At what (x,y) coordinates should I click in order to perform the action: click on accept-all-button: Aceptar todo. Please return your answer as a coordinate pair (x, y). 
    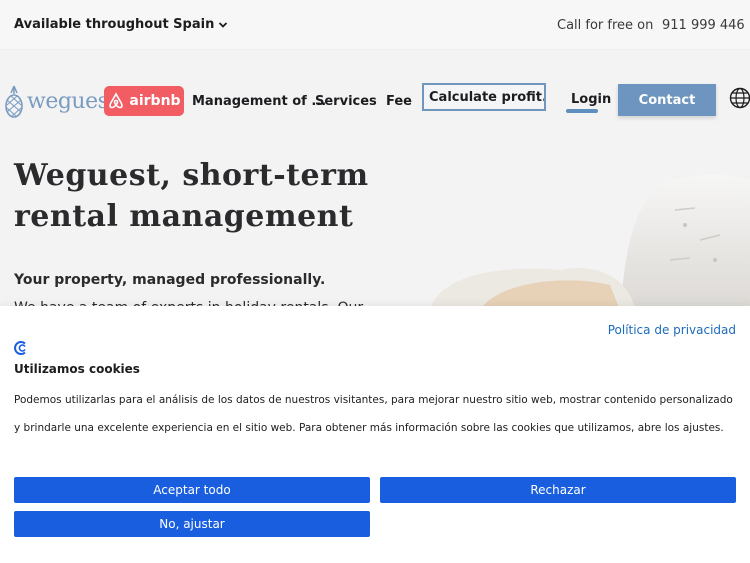
    Looking at the image, I should click on (192, 490).